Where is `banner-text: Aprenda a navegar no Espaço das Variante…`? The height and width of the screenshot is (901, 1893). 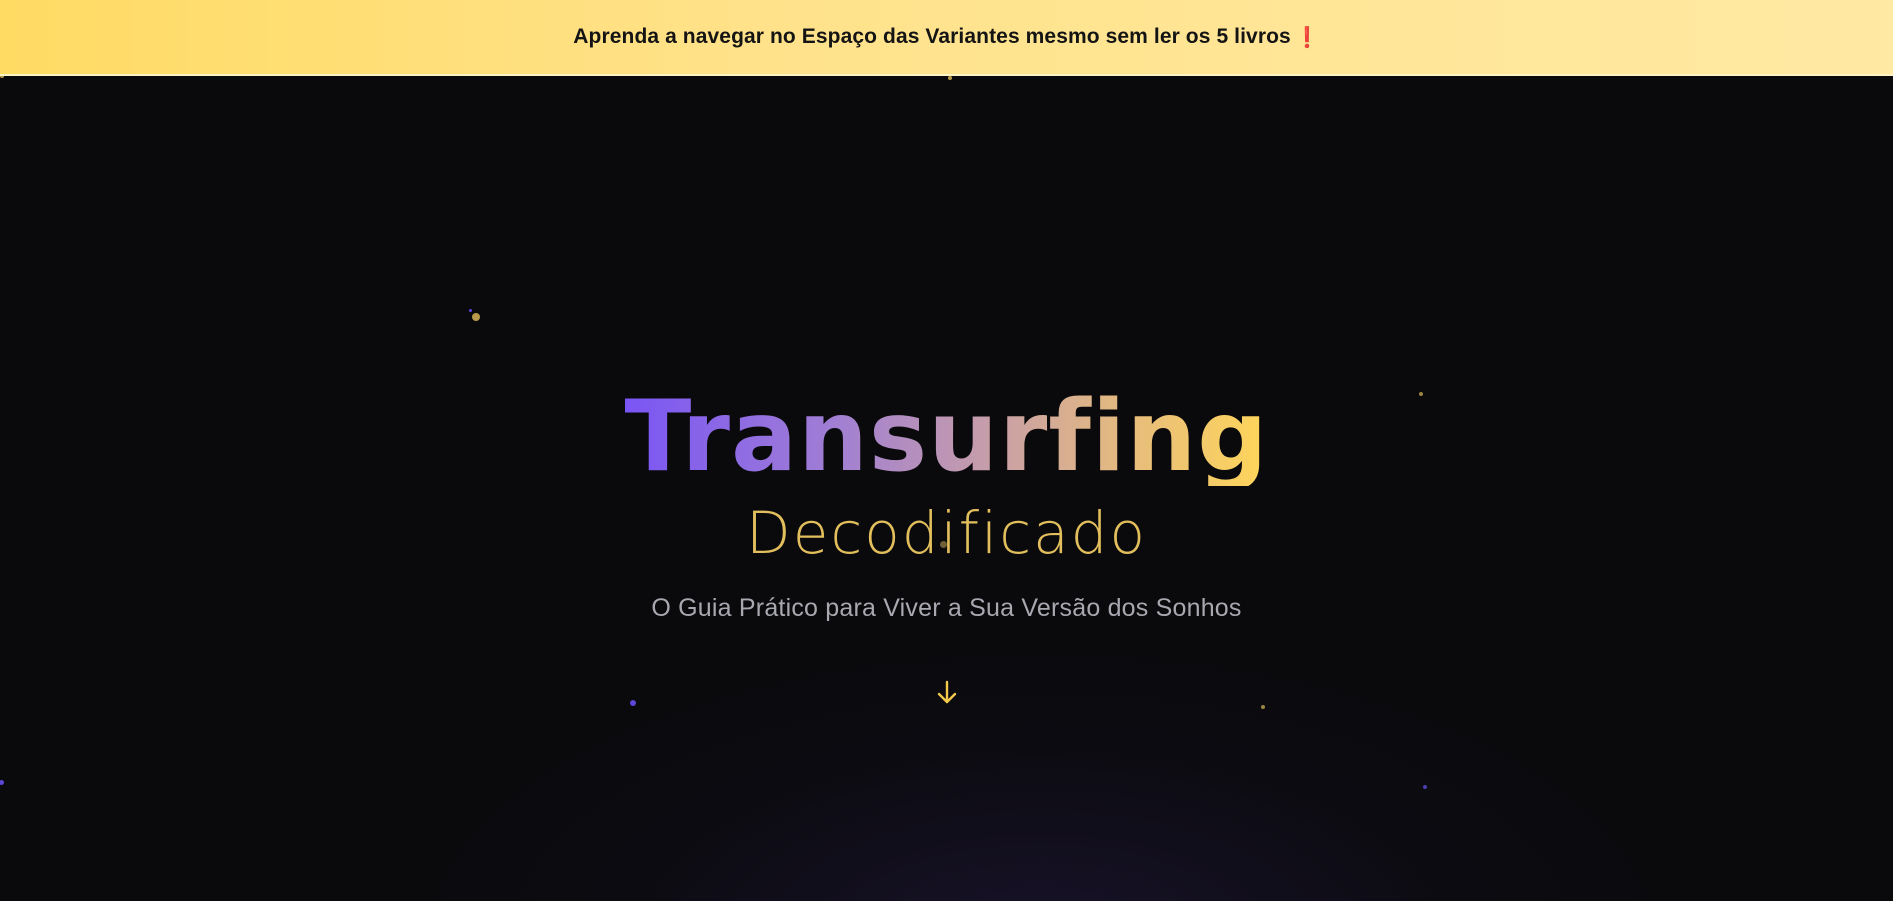
banner-text: Aprenda a navegar no Espaço das Variante… is located at coordinates (932, 36).